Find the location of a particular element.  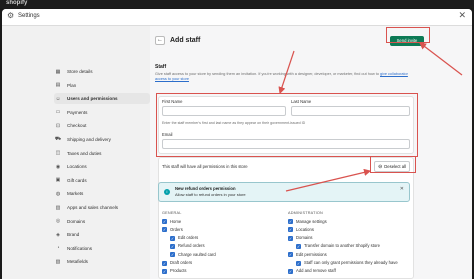

browser-topbar: shopify is located at coordinates (237, 4).